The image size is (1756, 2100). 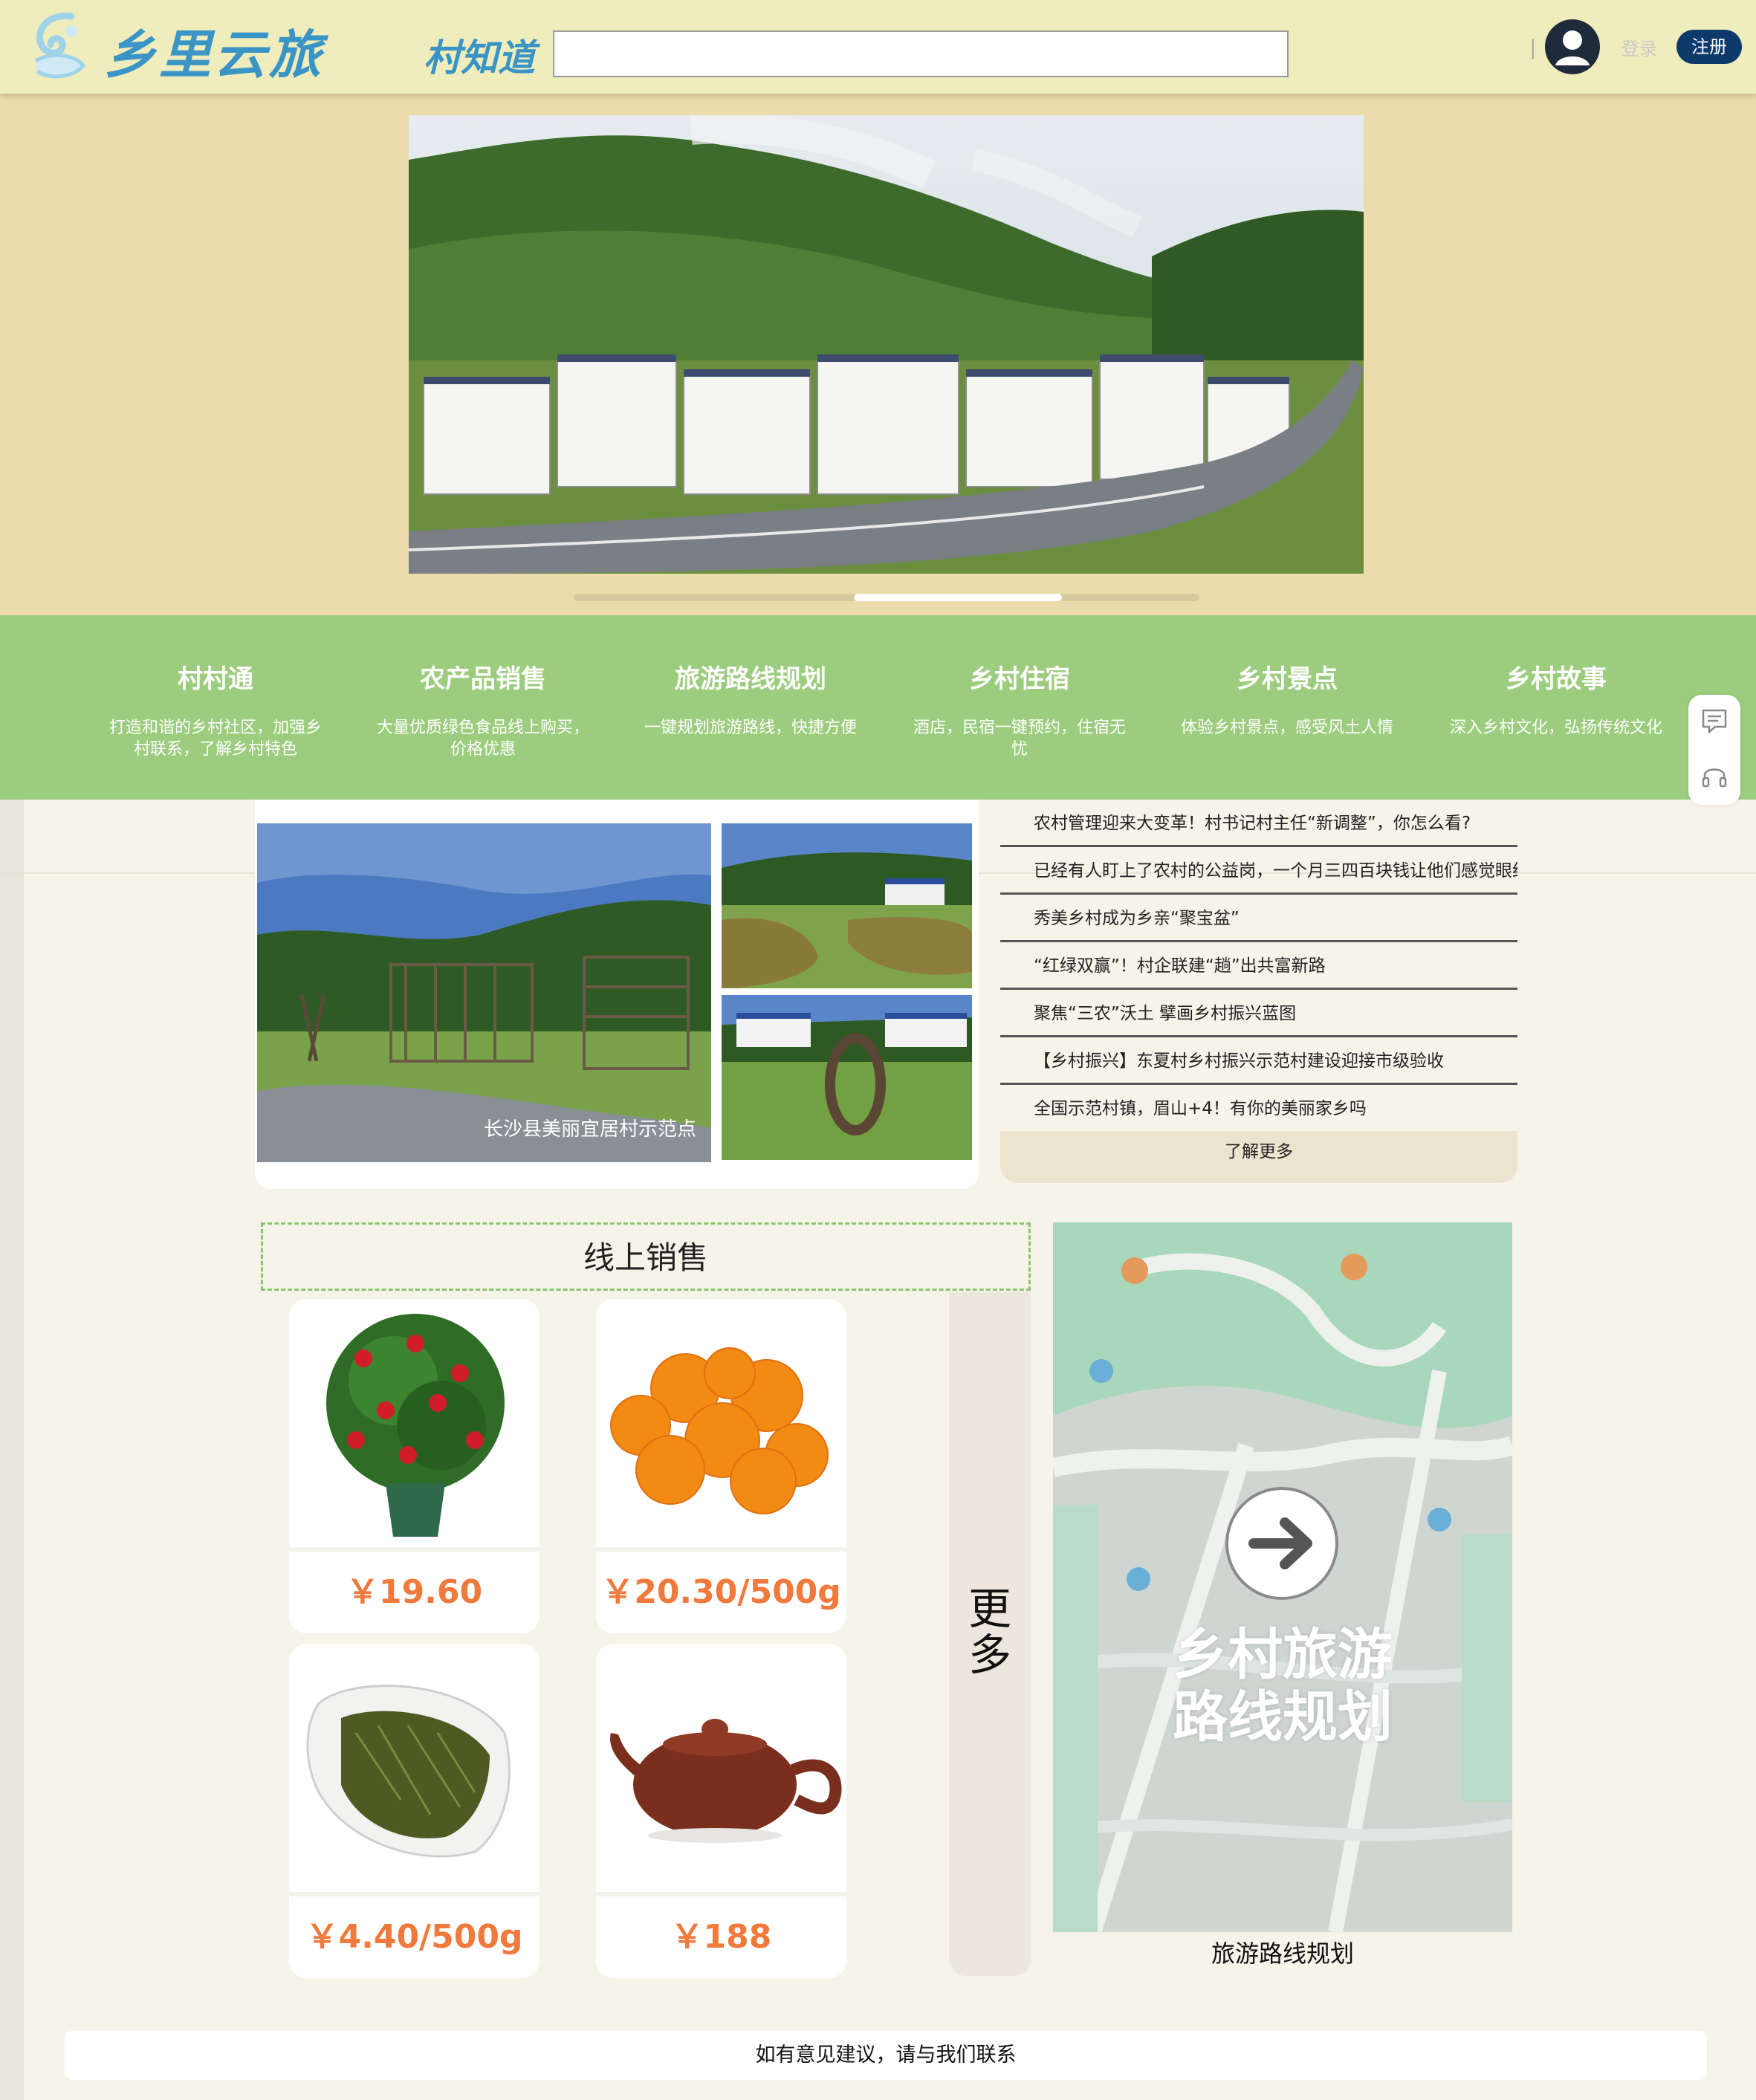 I want to click on news-item: 聚焦“三农”沃土 擘画乡村振兴蓝图, so click(x=1258, y=1013).